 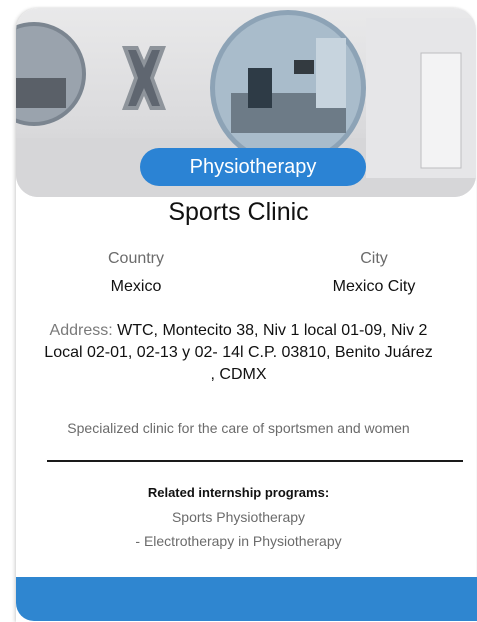 I want to click on country-label: Country, so click(x=136, y=258).